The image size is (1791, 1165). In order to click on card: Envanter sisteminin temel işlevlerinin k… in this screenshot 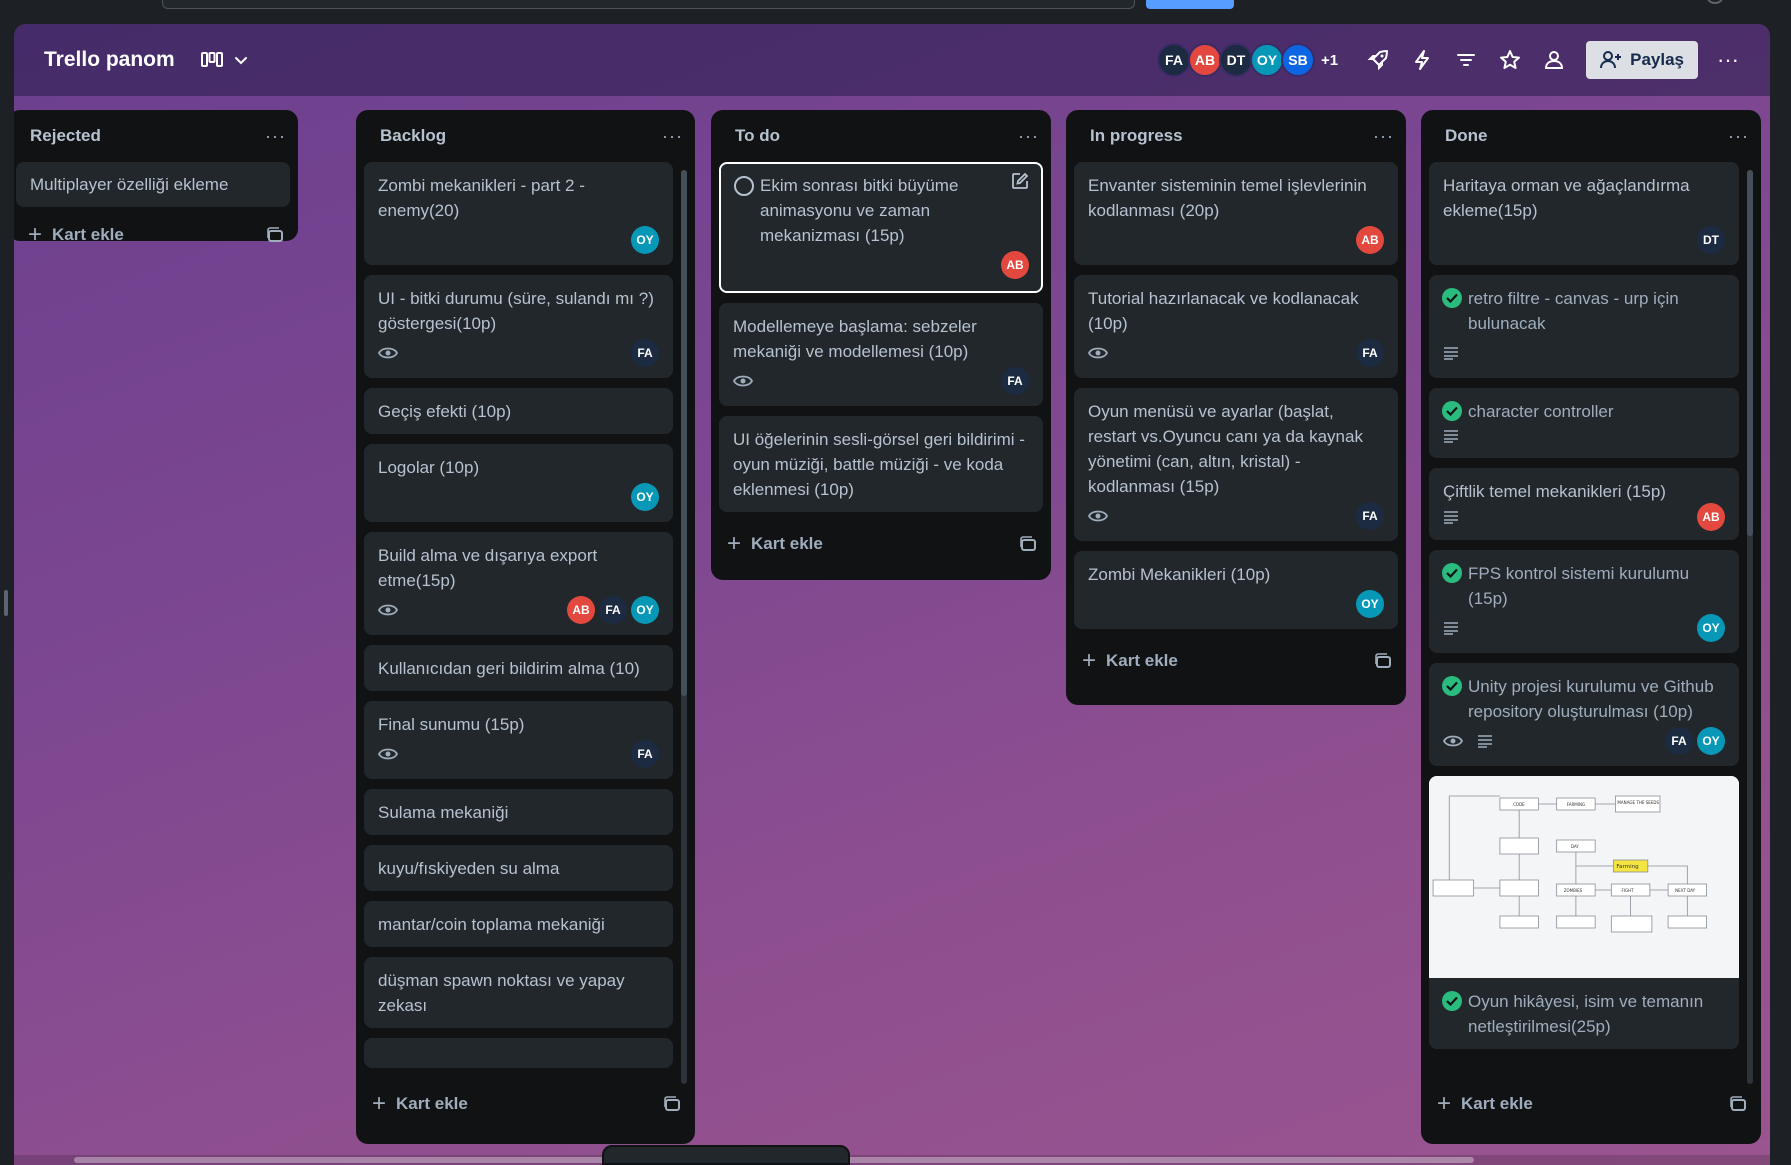, I will do `click(1236, 213)`.